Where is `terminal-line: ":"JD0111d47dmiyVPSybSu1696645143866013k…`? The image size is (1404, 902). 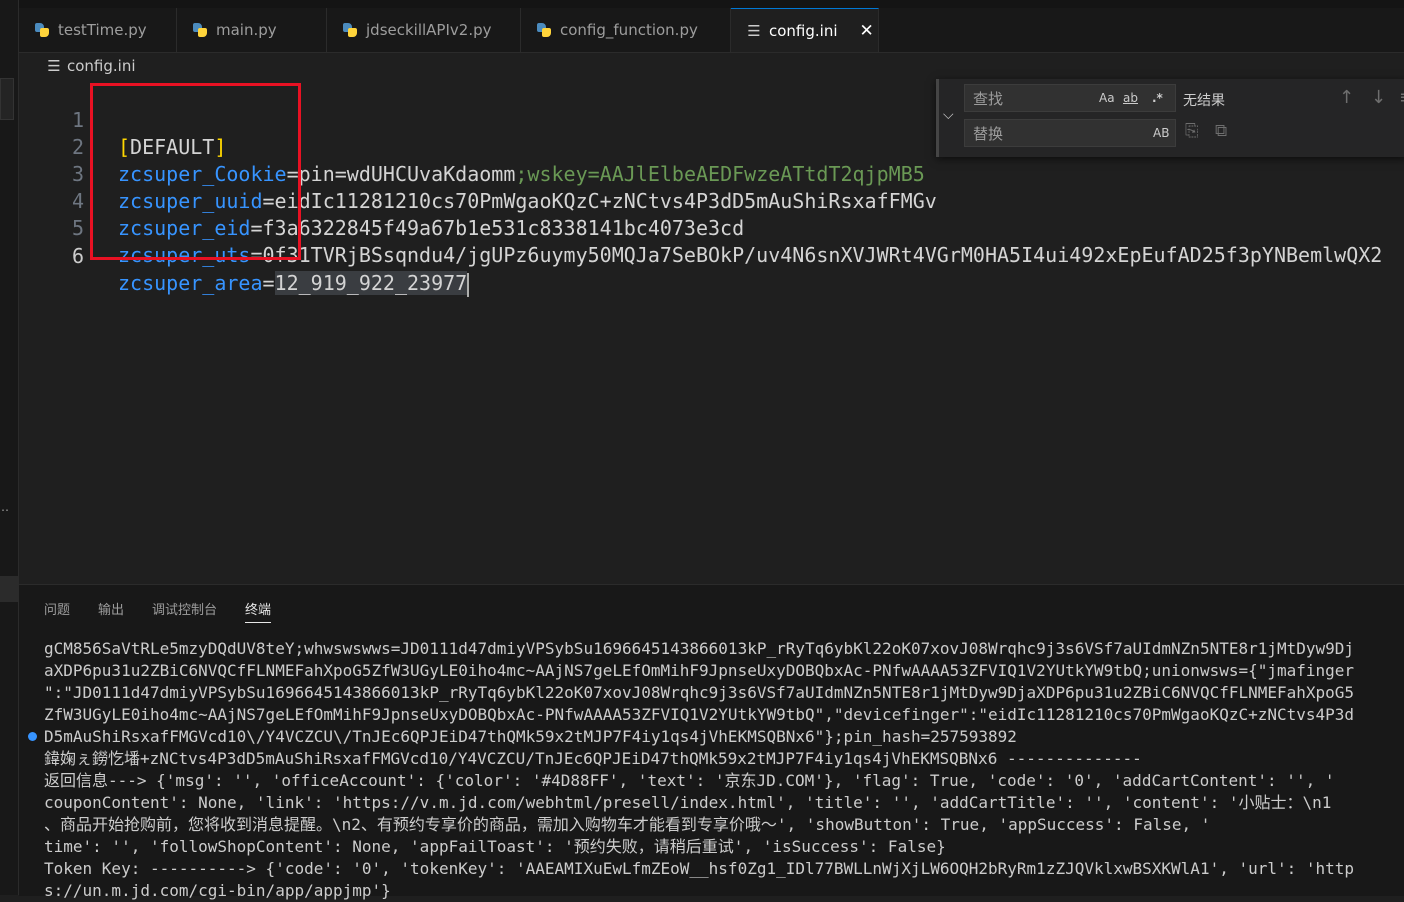
terminal-line: ":"JD0111d47dmiyVPSybSu1696645143866013k… is located at coordinates (699, 692).